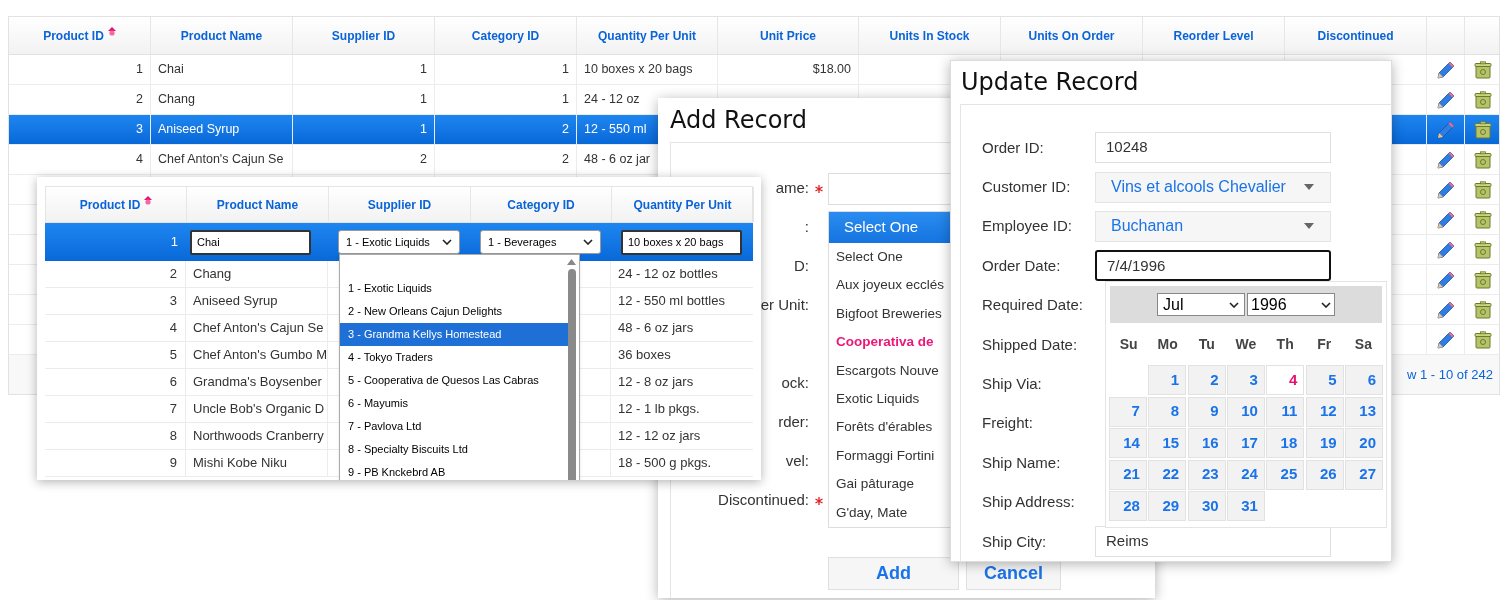  What do you see at coordinates (1128, 344) in the screenshot?
I see `weekday-label: Su` at bounding box center [1128, 344].